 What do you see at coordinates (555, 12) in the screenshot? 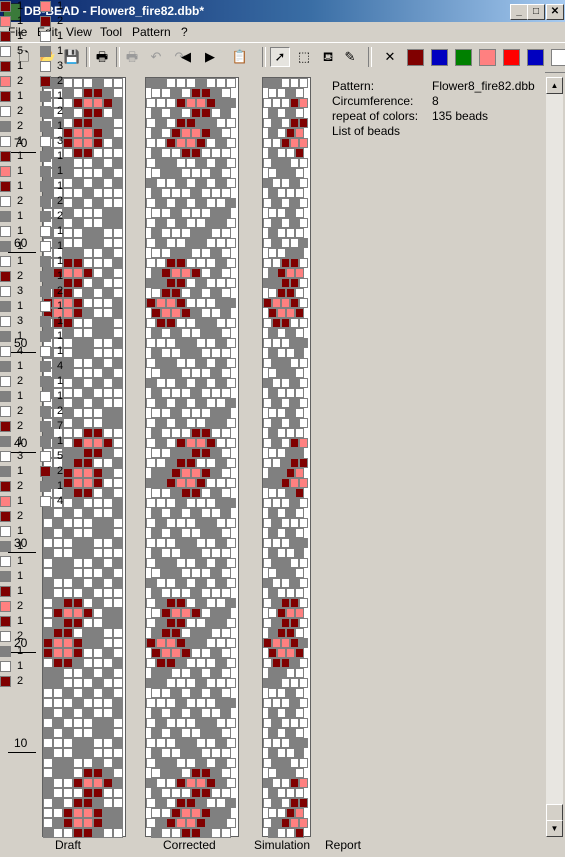
I see `close-button: ✕` at bounding box center [555, 12].